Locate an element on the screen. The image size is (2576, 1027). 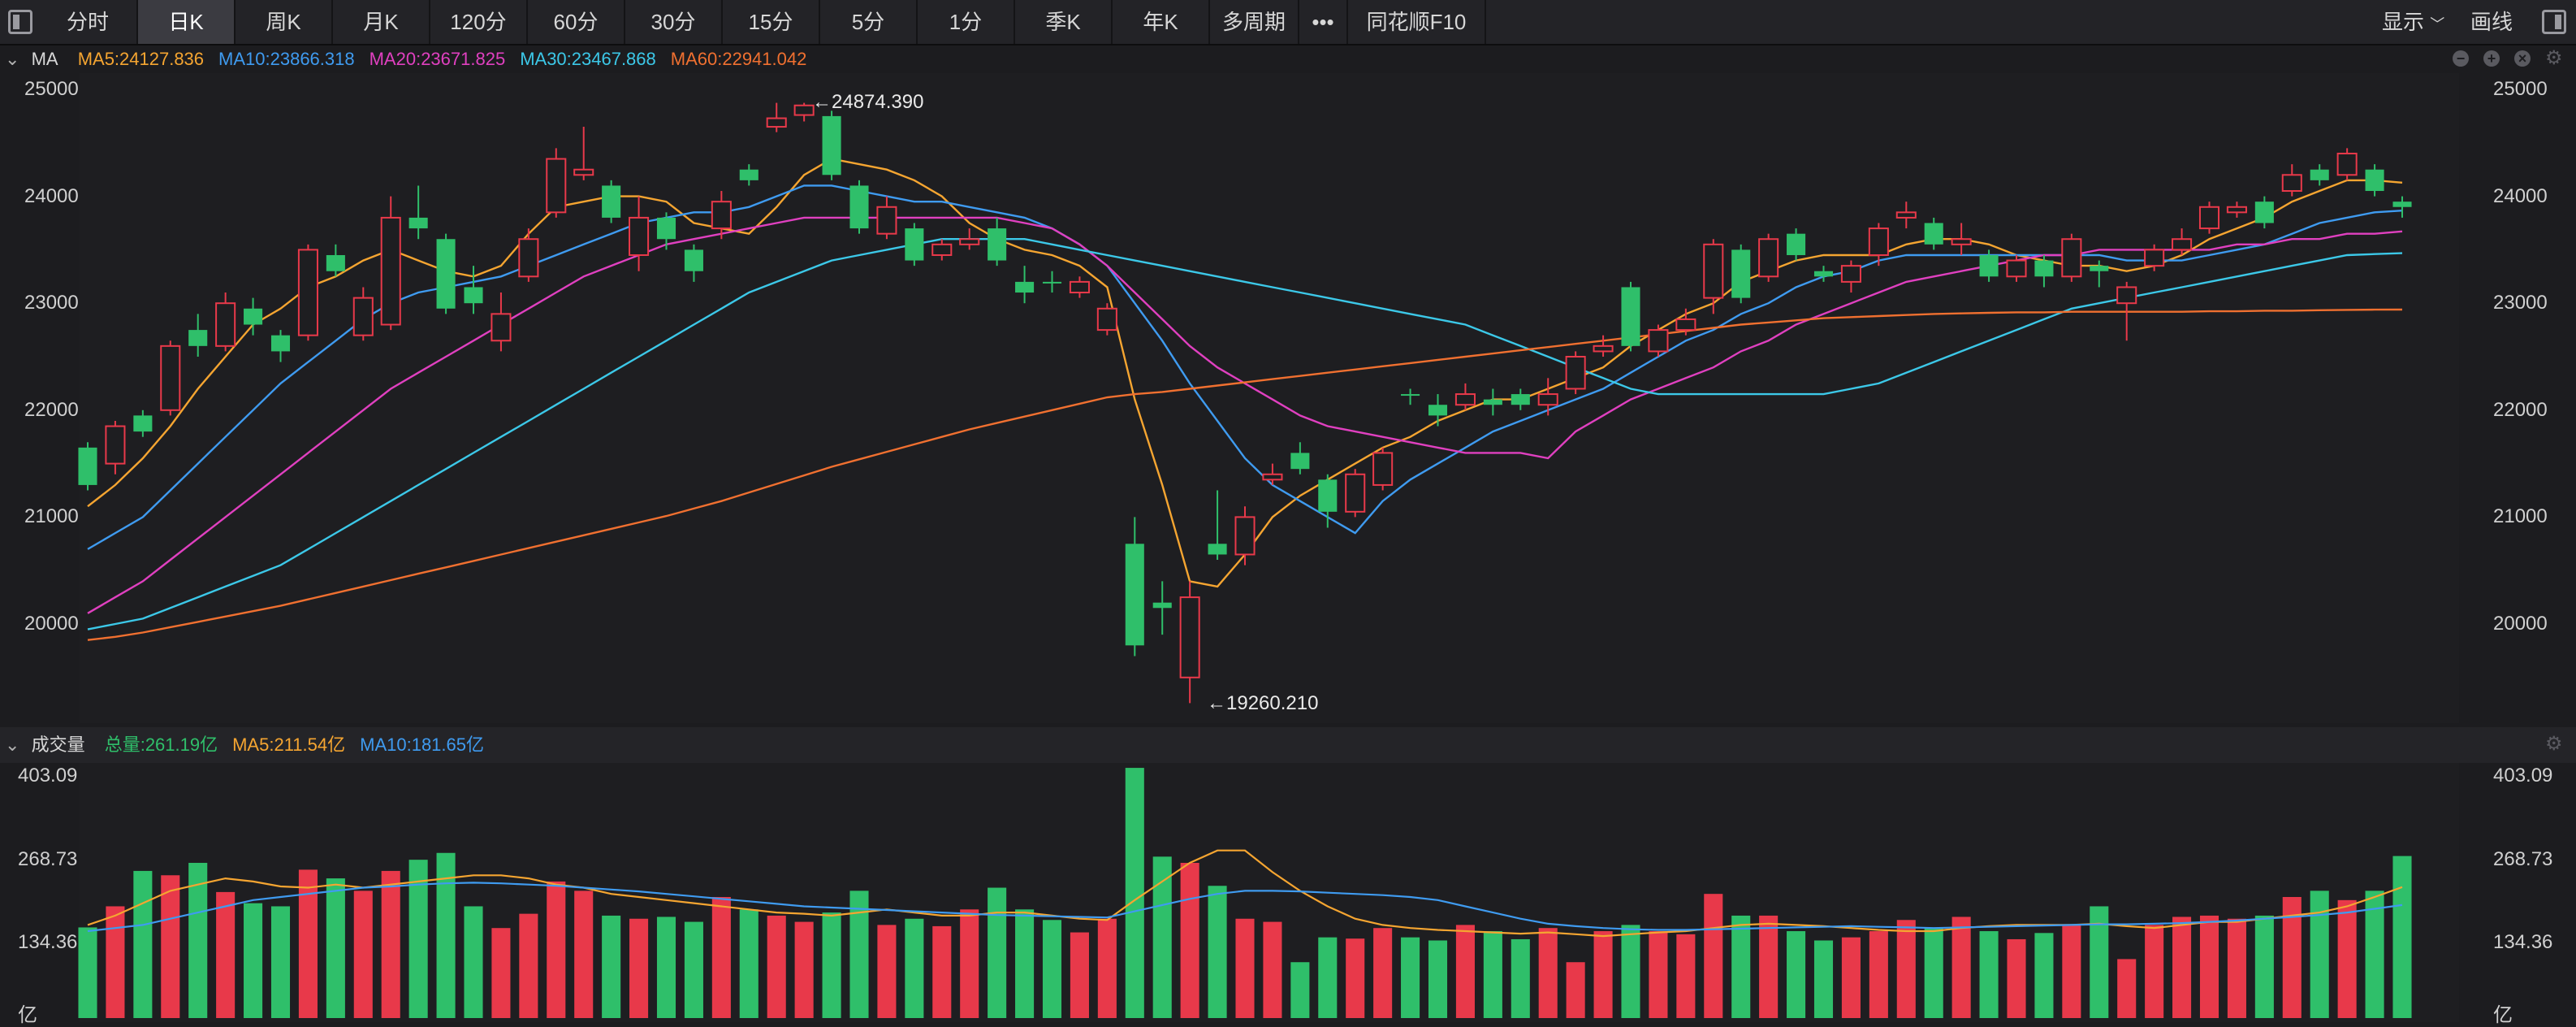
low-annotation: ←19260.210 is located at coordinates (1263, 703).